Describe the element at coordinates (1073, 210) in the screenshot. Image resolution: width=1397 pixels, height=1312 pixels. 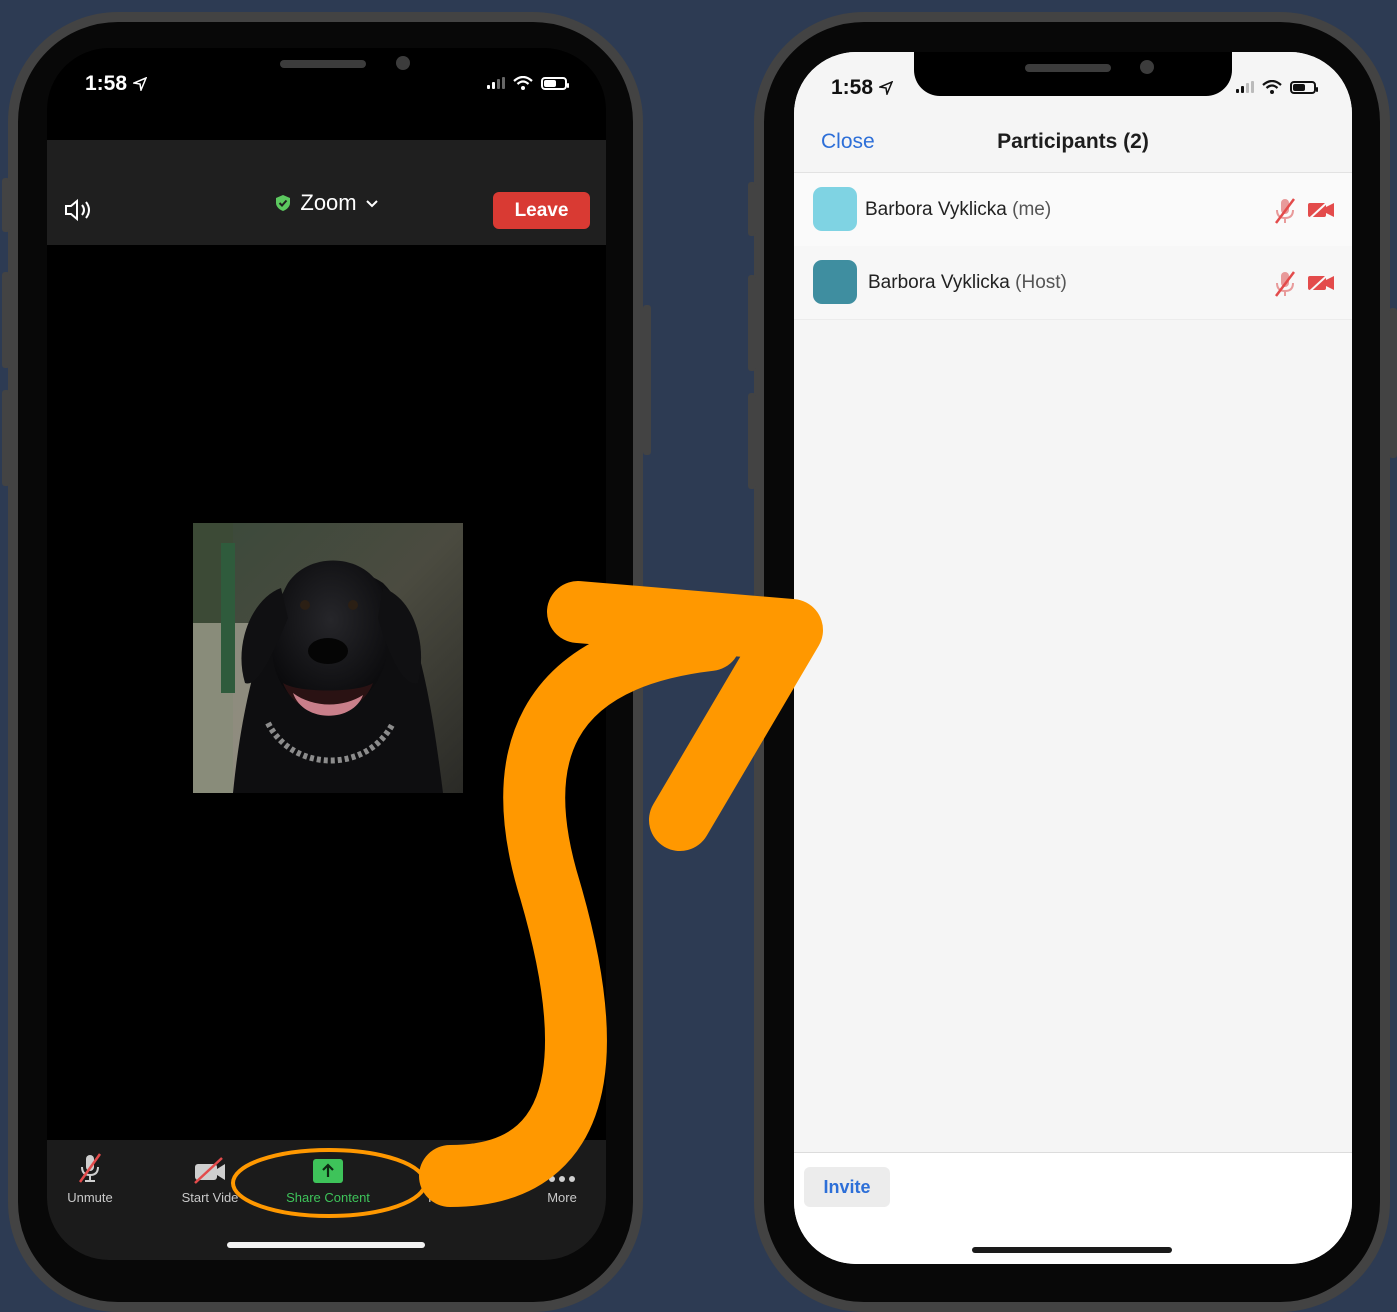
I see `participant-row: Barbora Vyklicka (me)` at that location.